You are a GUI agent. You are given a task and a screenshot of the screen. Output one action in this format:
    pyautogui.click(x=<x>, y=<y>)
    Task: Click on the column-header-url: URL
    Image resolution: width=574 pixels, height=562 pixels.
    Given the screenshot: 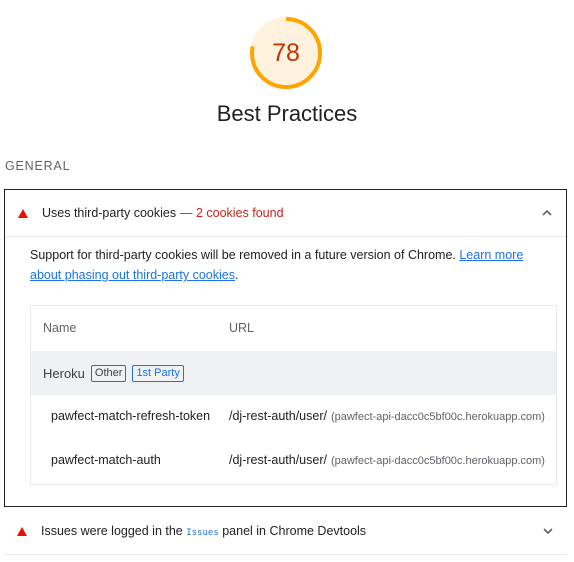 What is the action you would take?
    pyautogui.click(x=242, y=328)
    